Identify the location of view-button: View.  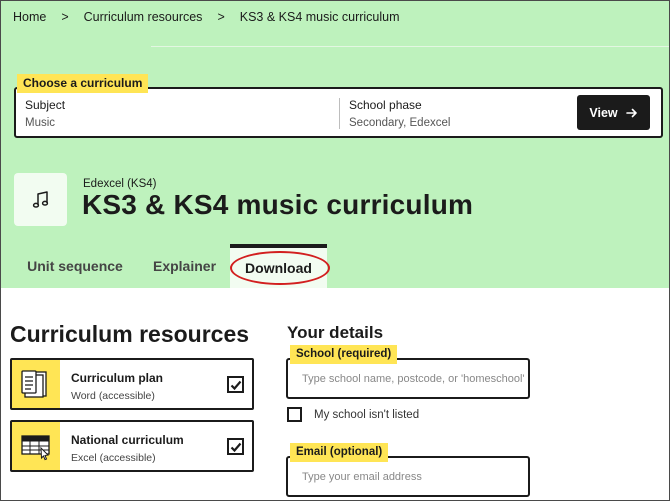
(613, 112).